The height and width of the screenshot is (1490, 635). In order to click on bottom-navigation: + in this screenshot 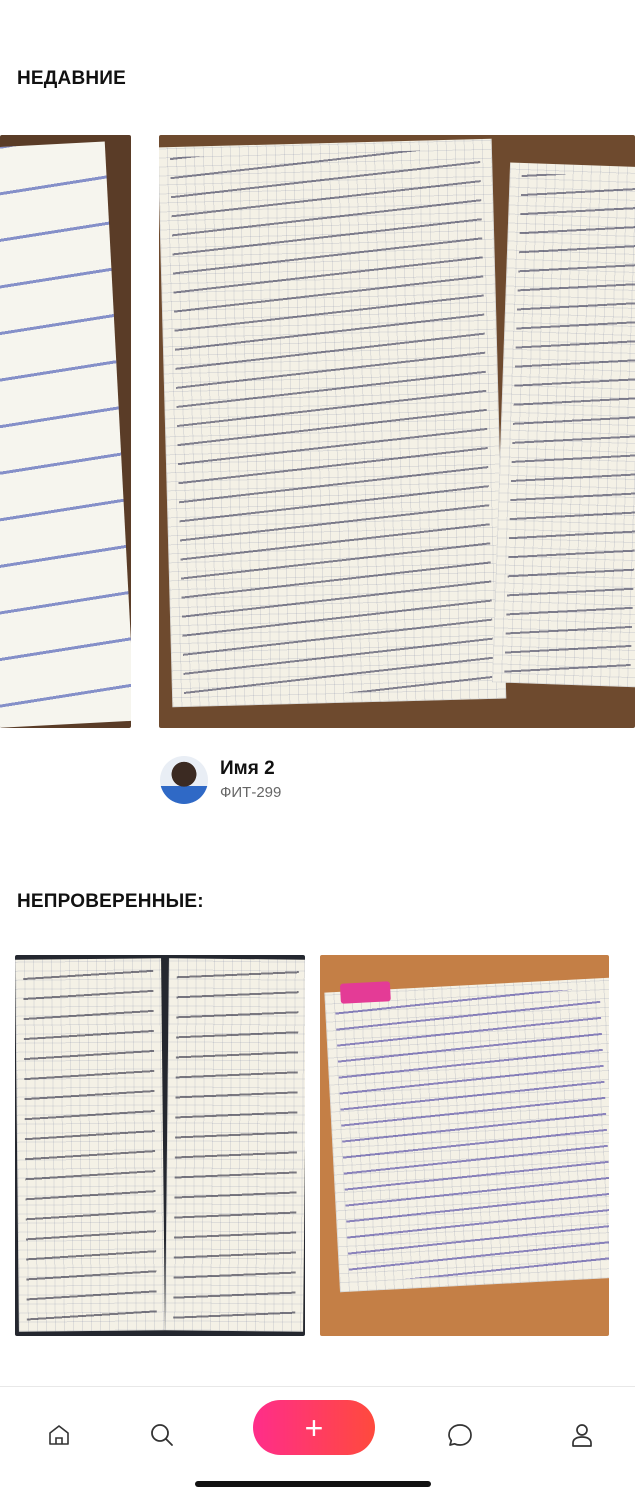, I will do `click(317, 1438)`.